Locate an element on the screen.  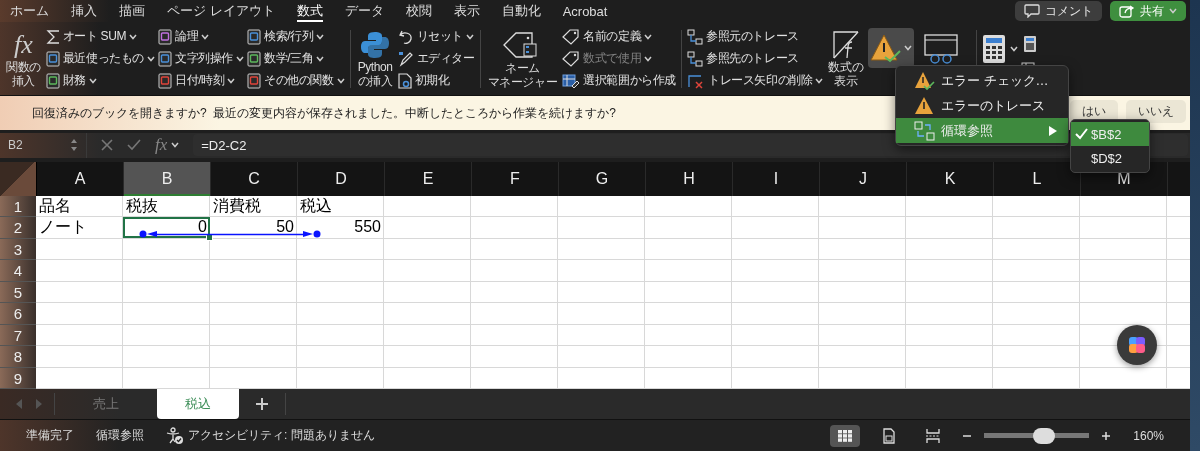
calculator-button is located at coordinates (1000, 48).